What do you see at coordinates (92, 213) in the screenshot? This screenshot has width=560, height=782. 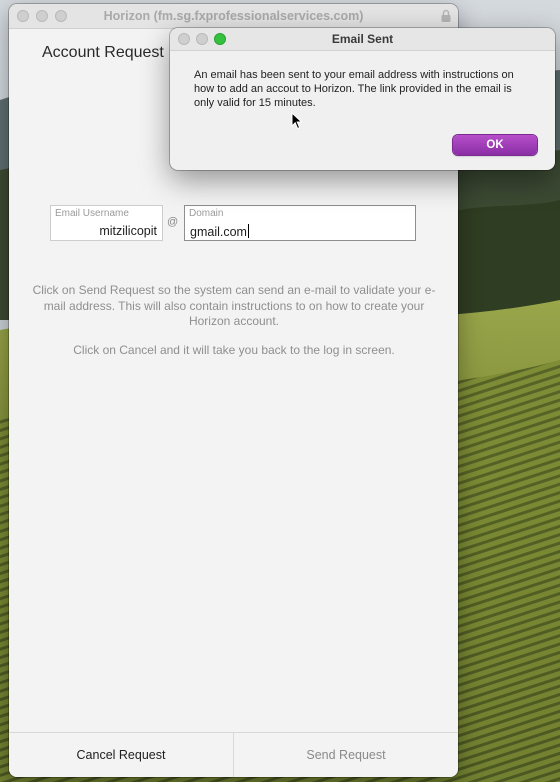 I see `email-username-label: Email Username` at bounding box center [92, 213].